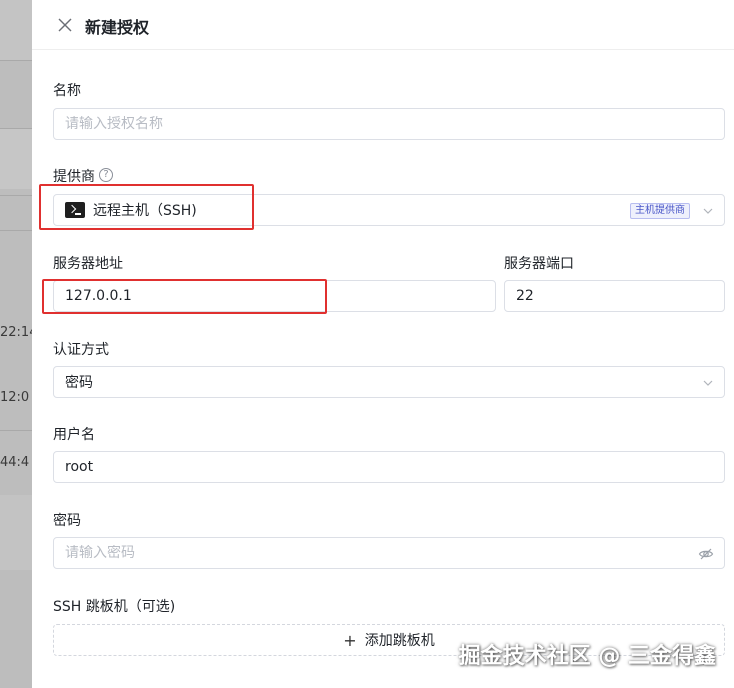 The height and width of the screenshot is (688, 734). What do you see at coordinates (587, 656) in the screenshot?
I see `watermark: 掘金技术社区 @ 三金得鑫` at bounding box center [587, 656].